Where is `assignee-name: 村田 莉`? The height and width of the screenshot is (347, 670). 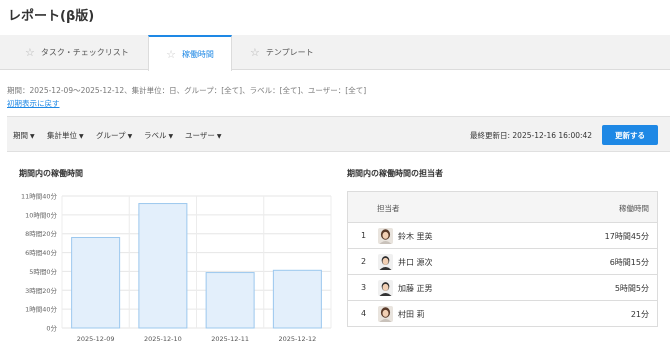 assignee-name: 村田 莉 is located at coordinates (411, 314).